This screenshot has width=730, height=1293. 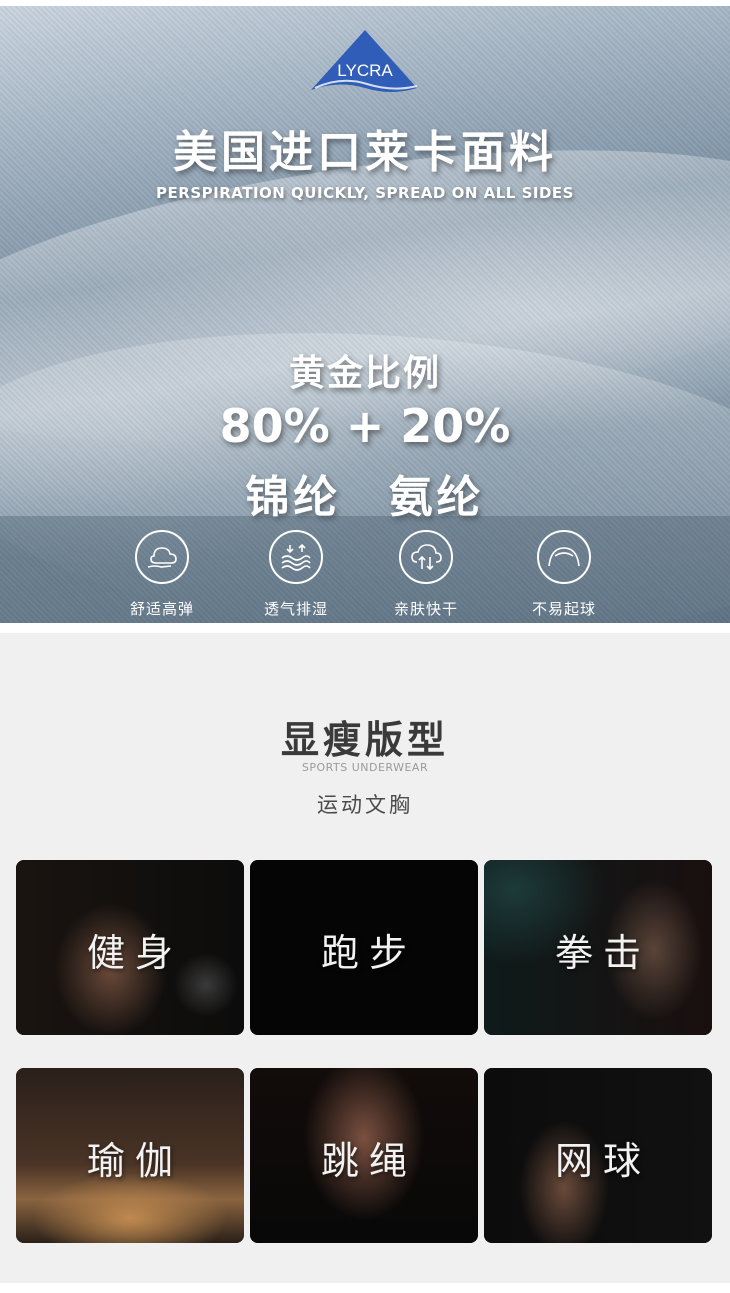 What do you see at coordinates (134, 953) in the screenshot?
I see `sport-card-label: 健身` at bounding box center [134, 953].